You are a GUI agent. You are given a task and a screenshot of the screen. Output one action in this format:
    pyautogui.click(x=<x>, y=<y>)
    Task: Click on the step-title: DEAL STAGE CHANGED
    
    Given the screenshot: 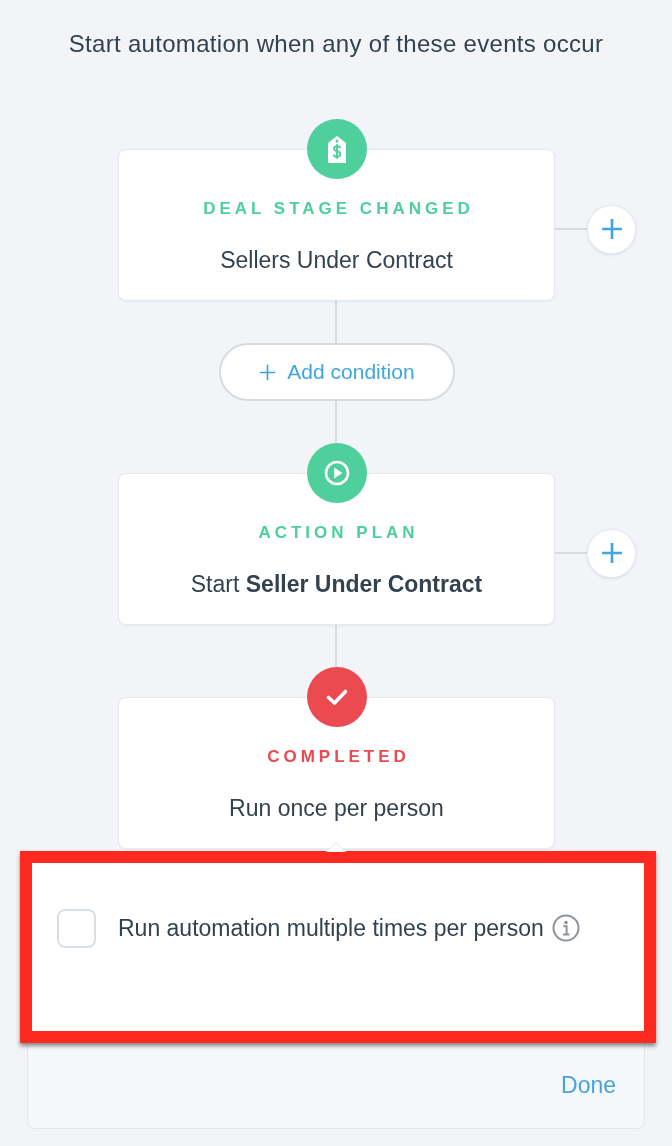 What is the action you would take?
    pyautogui.click(x=338, y=209)
    